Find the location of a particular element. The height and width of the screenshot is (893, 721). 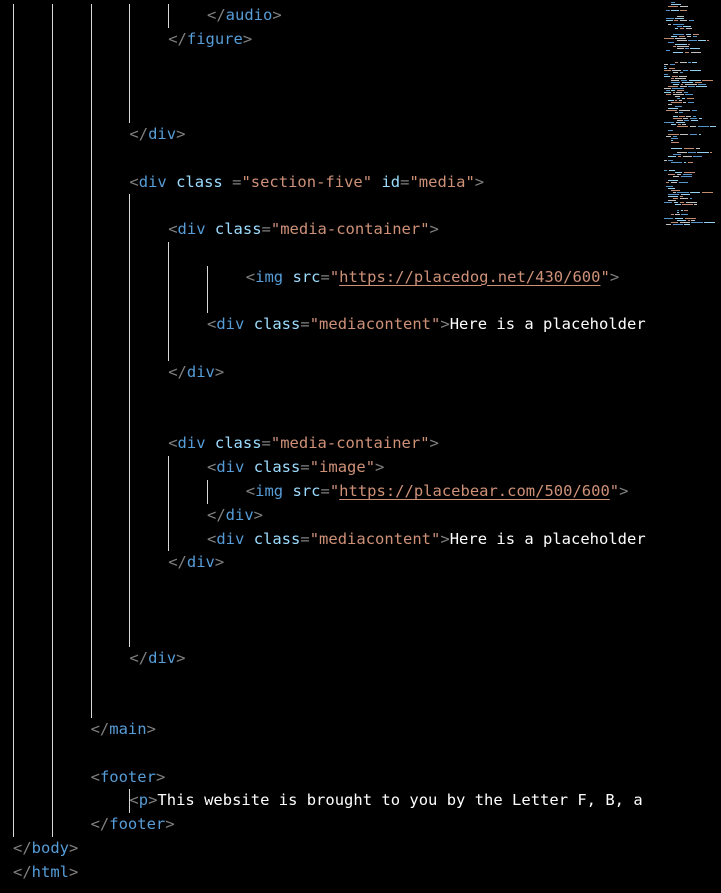

code-line: </audio> is located at coordinates (244, 16).